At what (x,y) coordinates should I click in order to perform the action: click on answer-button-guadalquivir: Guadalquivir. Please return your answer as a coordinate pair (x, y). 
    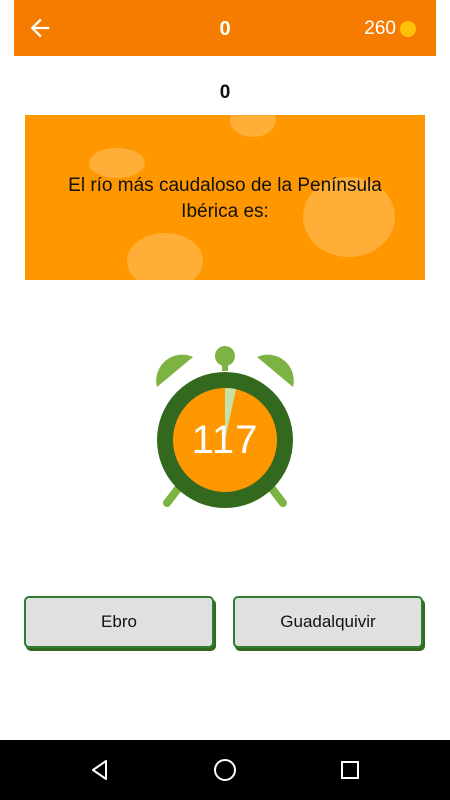
    Looking at the image, I should click on (328, 622).